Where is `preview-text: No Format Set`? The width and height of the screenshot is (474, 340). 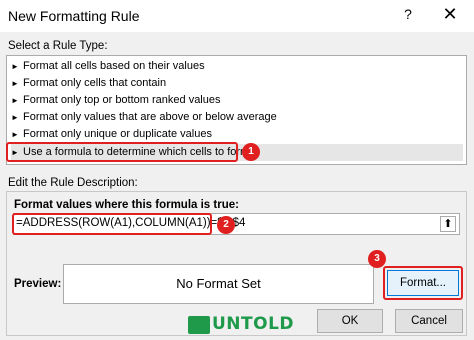 preview-text: No Format Set is located at coordinates (218, 283).